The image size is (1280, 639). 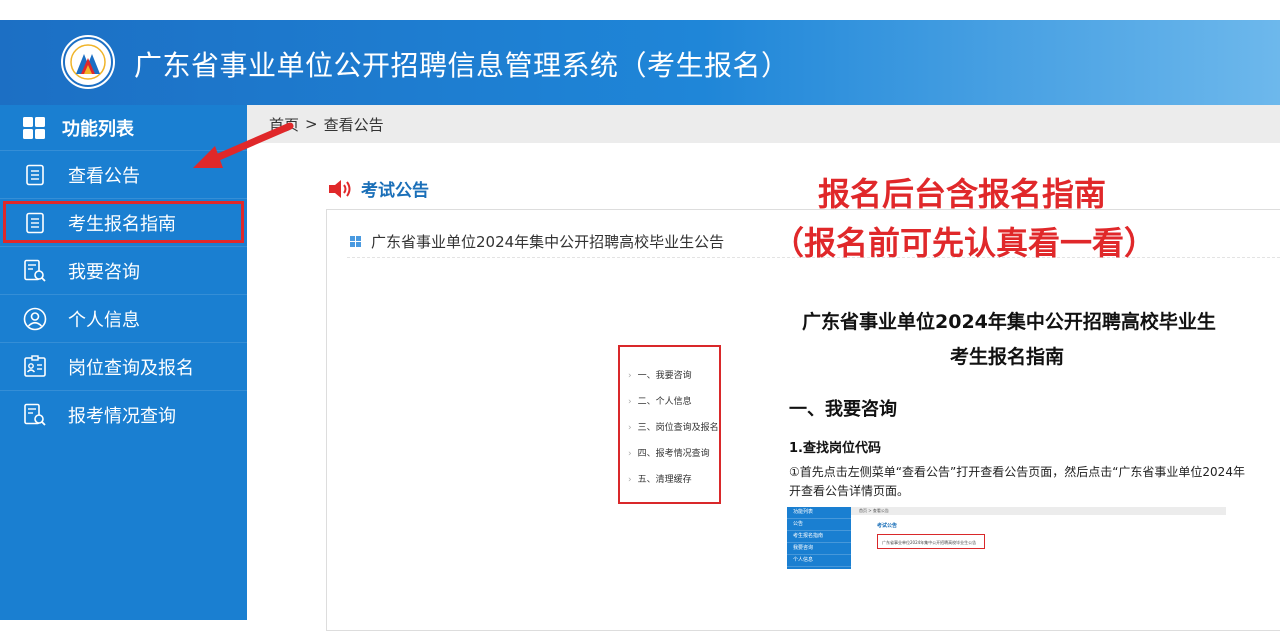 I want to click on notice-heading-label: 考试公告, so click(x=395, y=191).